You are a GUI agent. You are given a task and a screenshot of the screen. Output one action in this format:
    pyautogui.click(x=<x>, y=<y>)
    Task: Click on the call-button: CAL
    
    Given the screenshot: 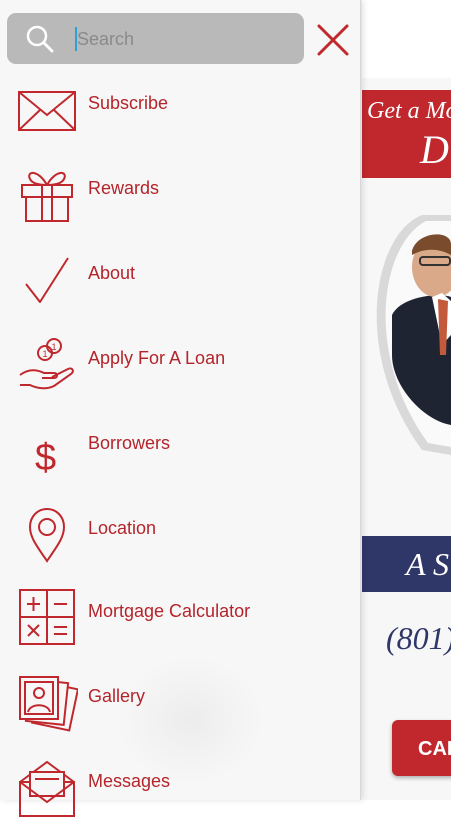 What is the action you would take?
    pyautogui.click(x=421, y=748)
    